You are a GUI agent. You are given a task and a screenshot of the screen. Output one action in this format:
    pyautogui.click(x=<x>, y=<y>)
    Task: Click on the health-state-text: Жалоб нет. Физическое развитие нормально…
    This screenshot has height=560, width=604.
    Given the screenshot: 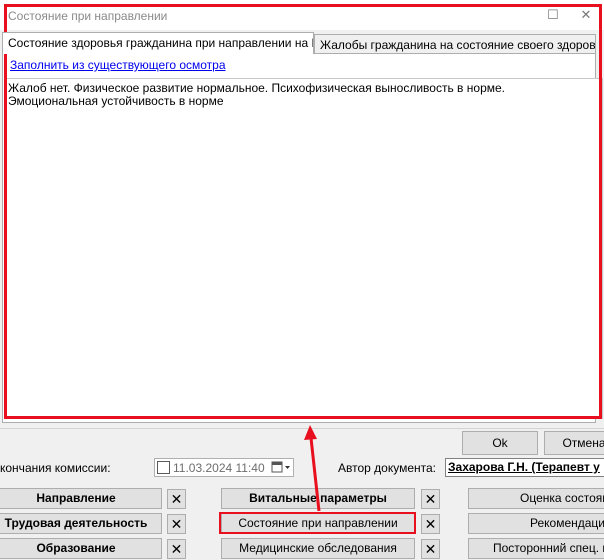 What is the action you would take?
    pyautogui.click(x=256, y=94)
    